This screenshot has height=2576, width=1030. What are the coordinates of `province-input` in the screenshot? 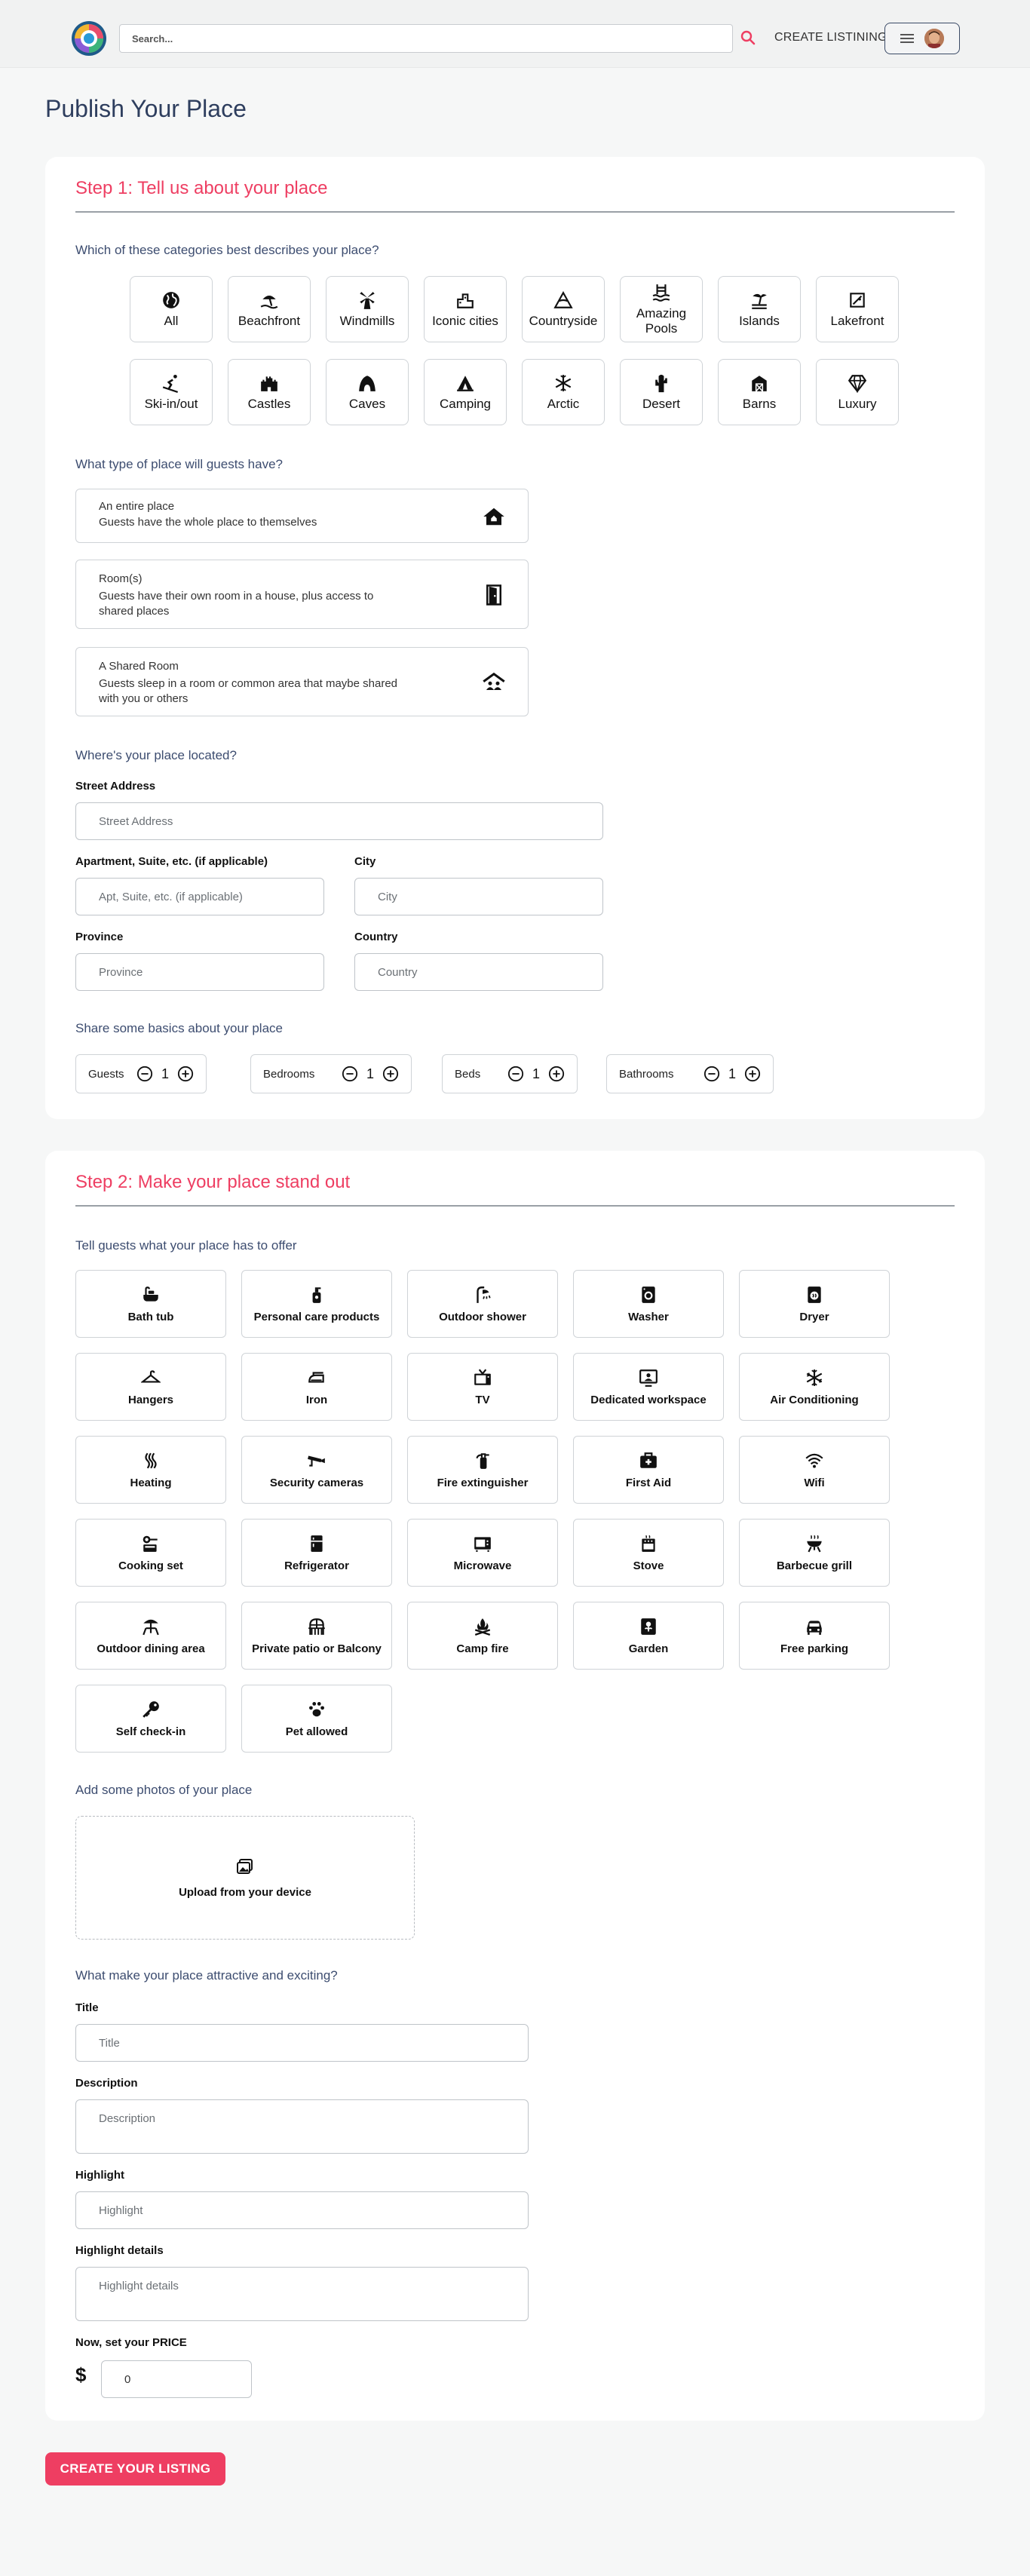 It's located at (199, 972).